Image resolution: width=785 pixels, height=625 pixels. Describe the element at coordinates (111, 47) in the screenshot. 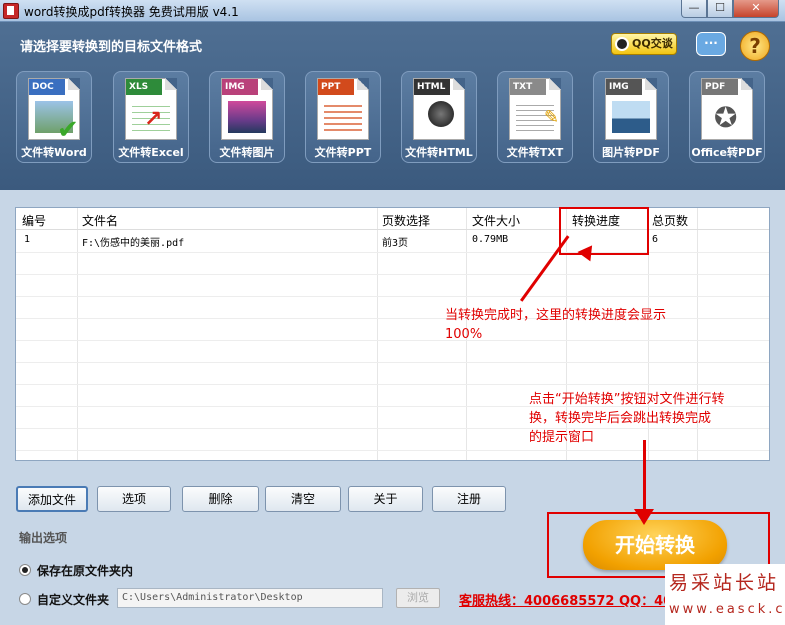

I see `header-label: 请选择要转换到的目标文件格式` at that location.